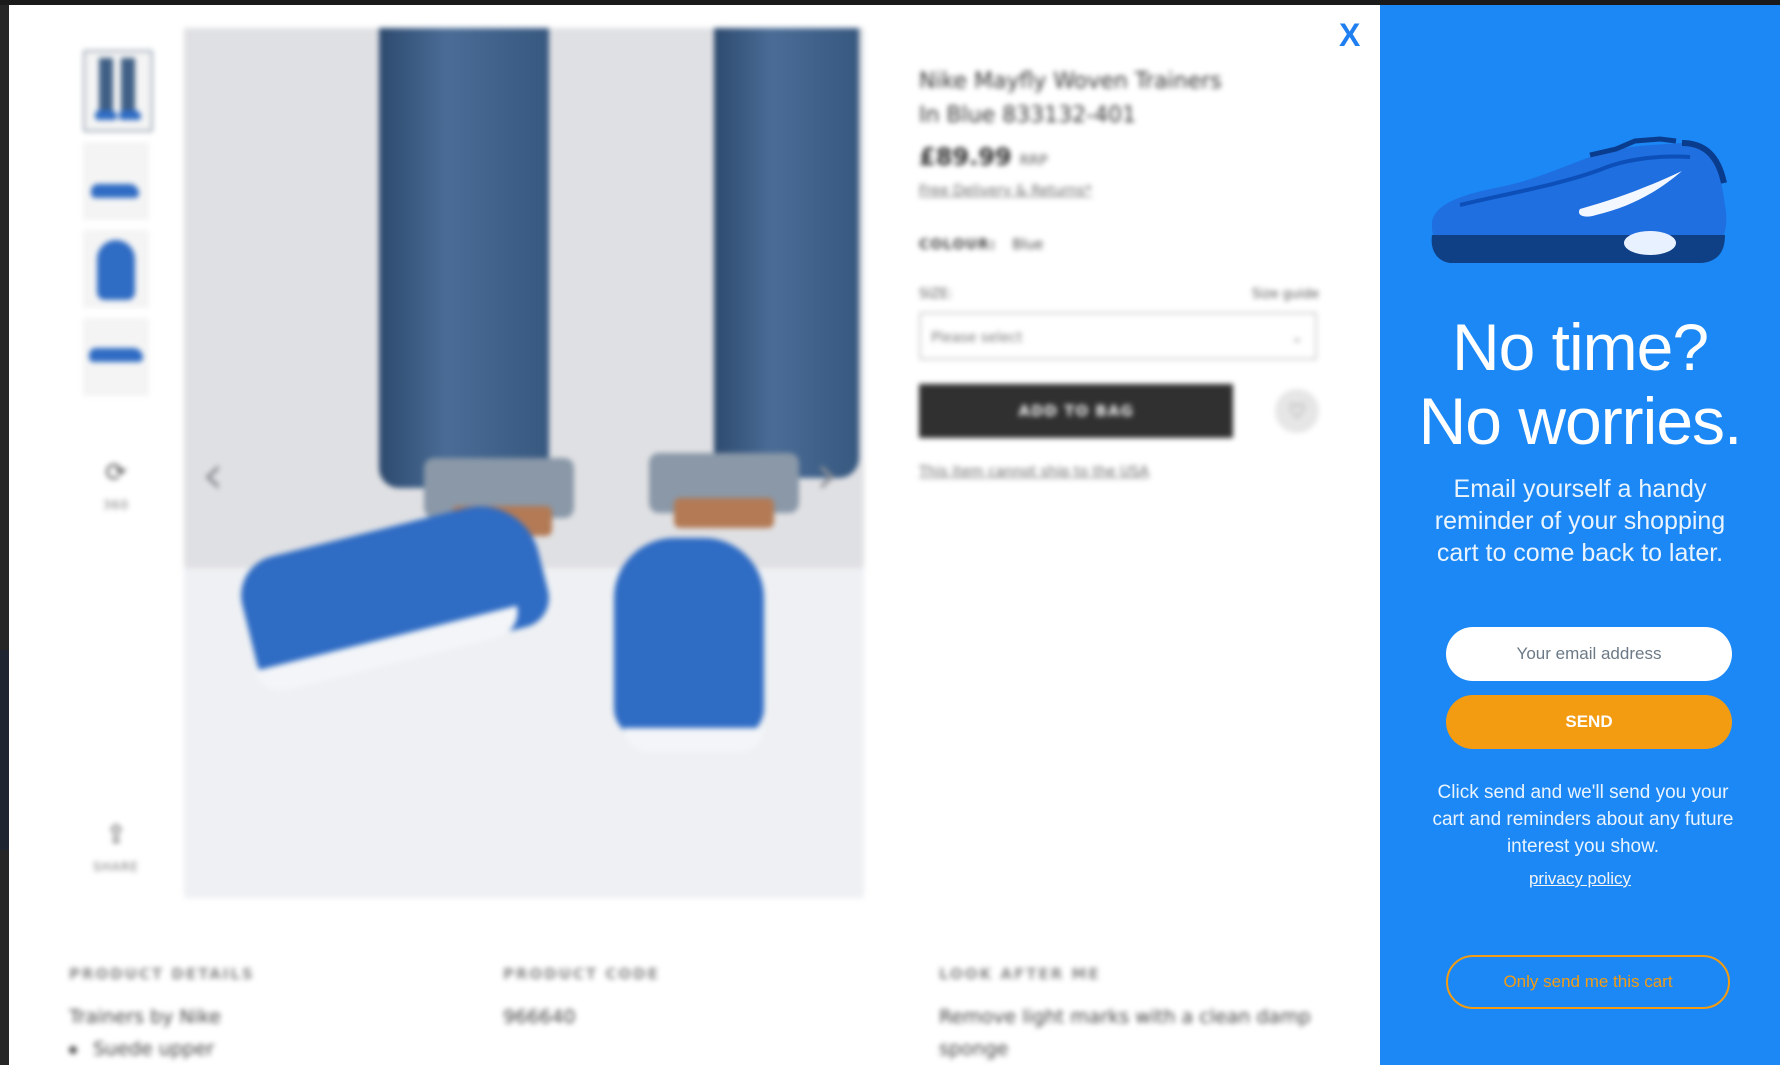  Describe the element at coordinates (683, 999) in the screenshot. I see `code-column: PRODUCT CODE 966640` at that location.